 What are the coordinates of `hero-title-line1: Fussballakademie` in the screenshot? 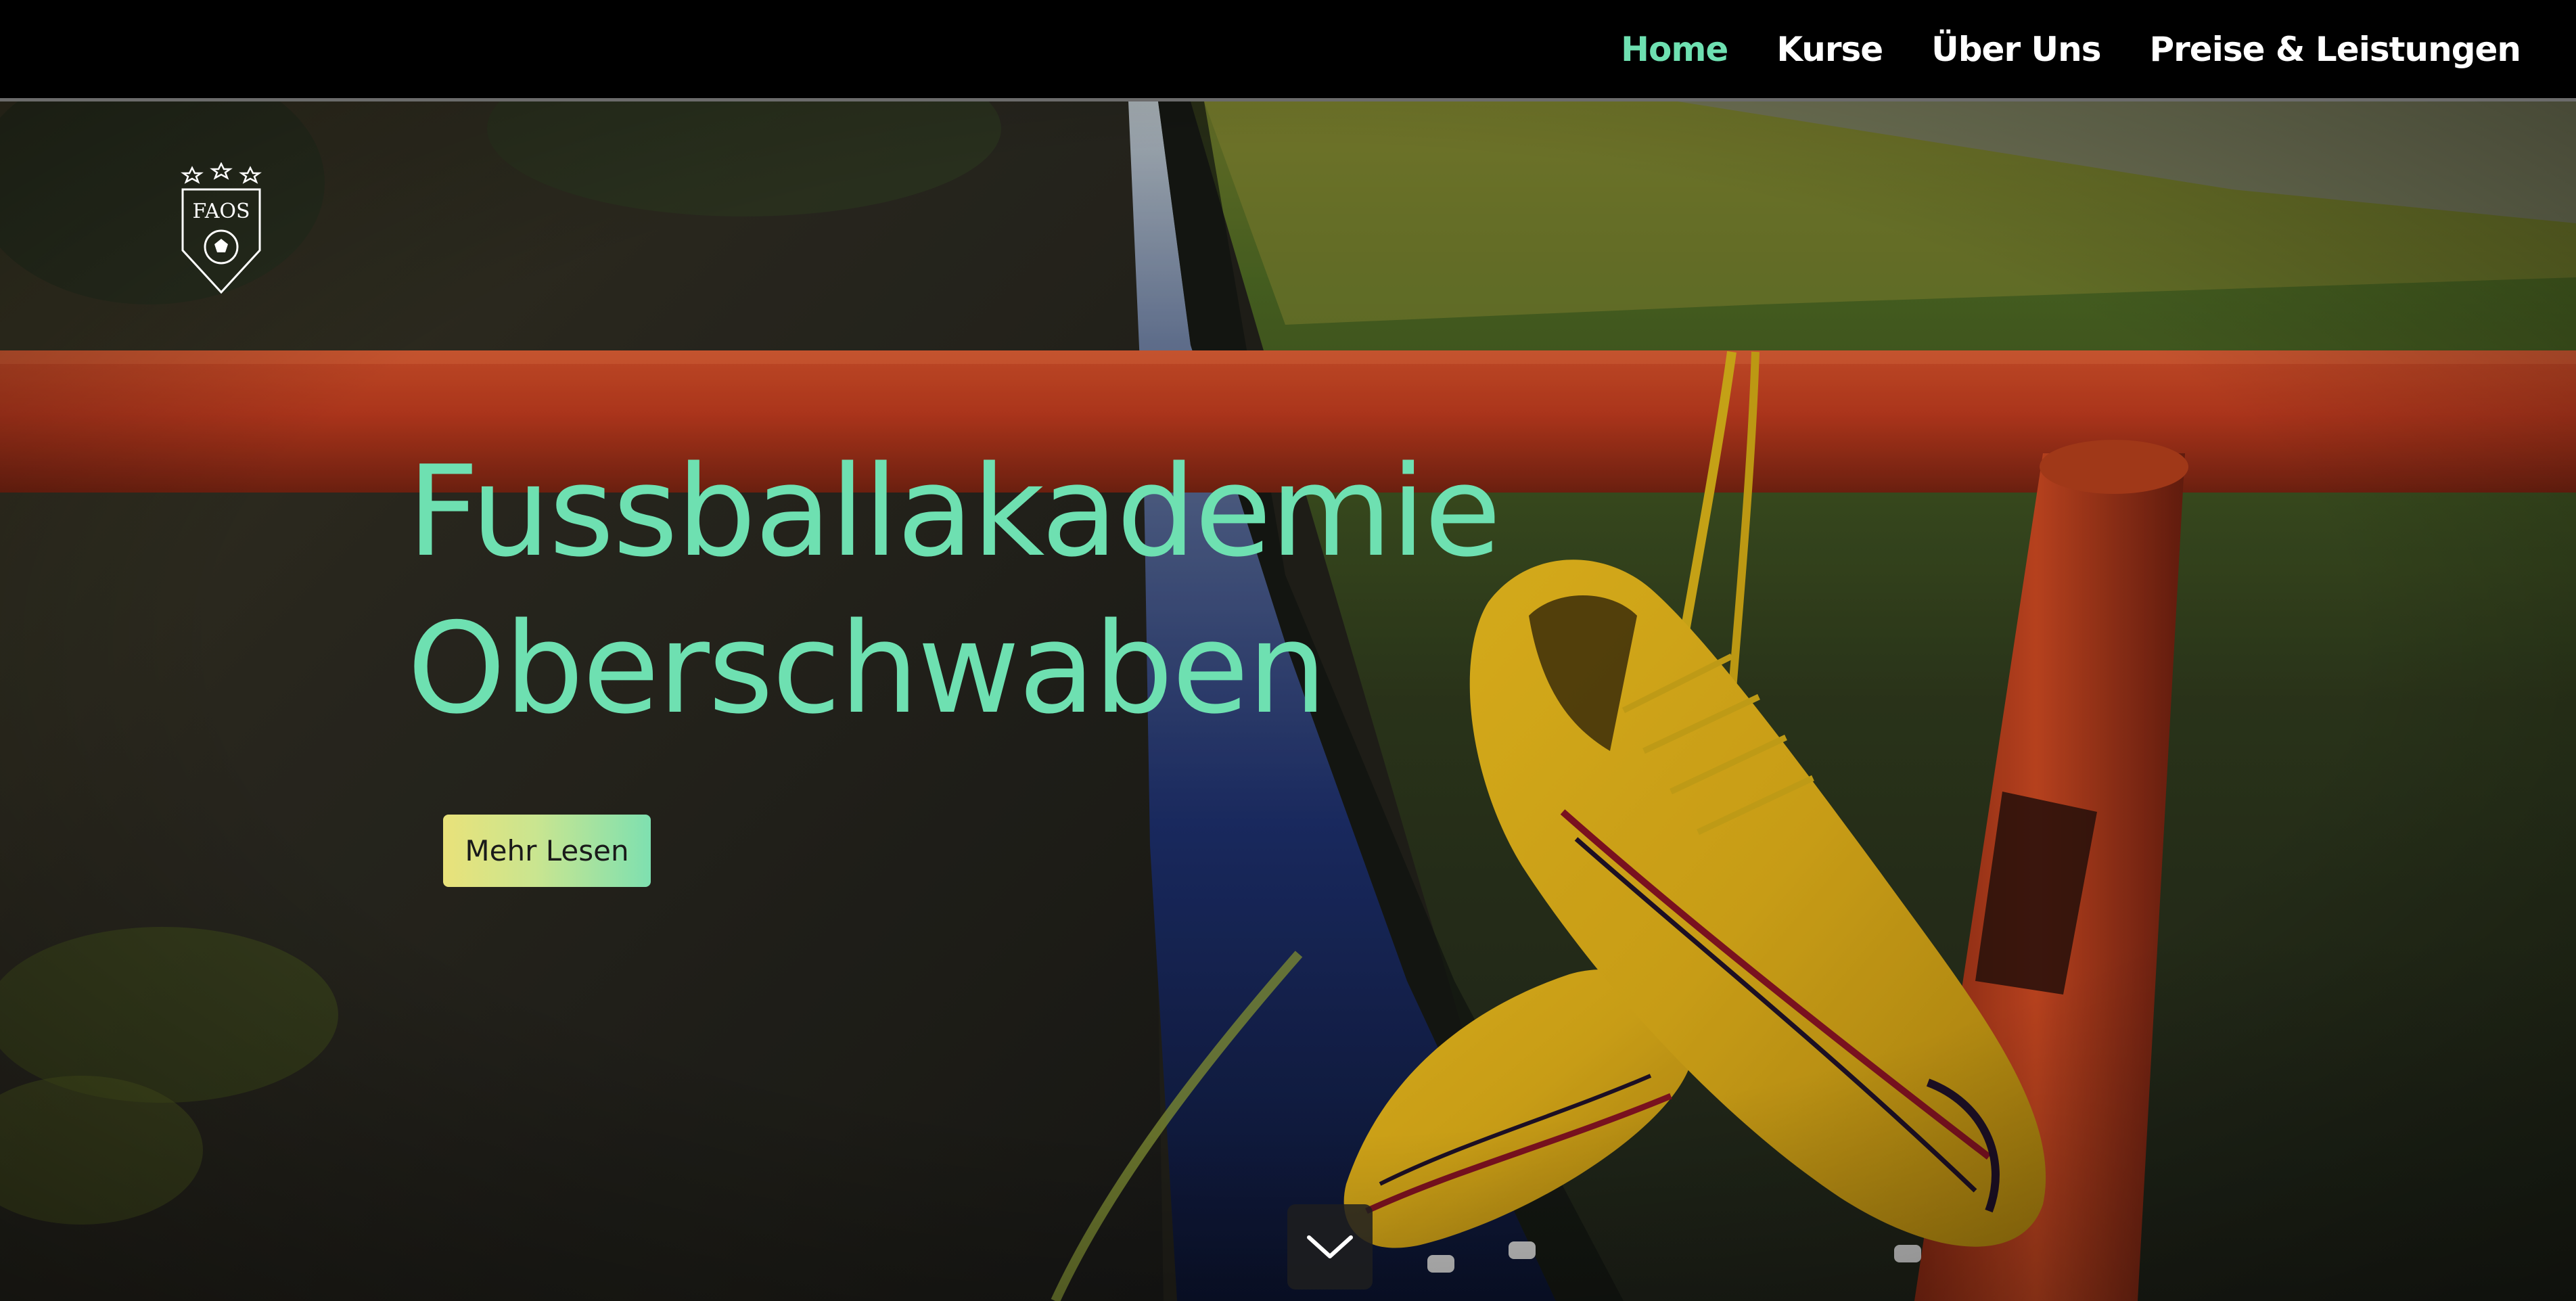 It's located at (954, 511).